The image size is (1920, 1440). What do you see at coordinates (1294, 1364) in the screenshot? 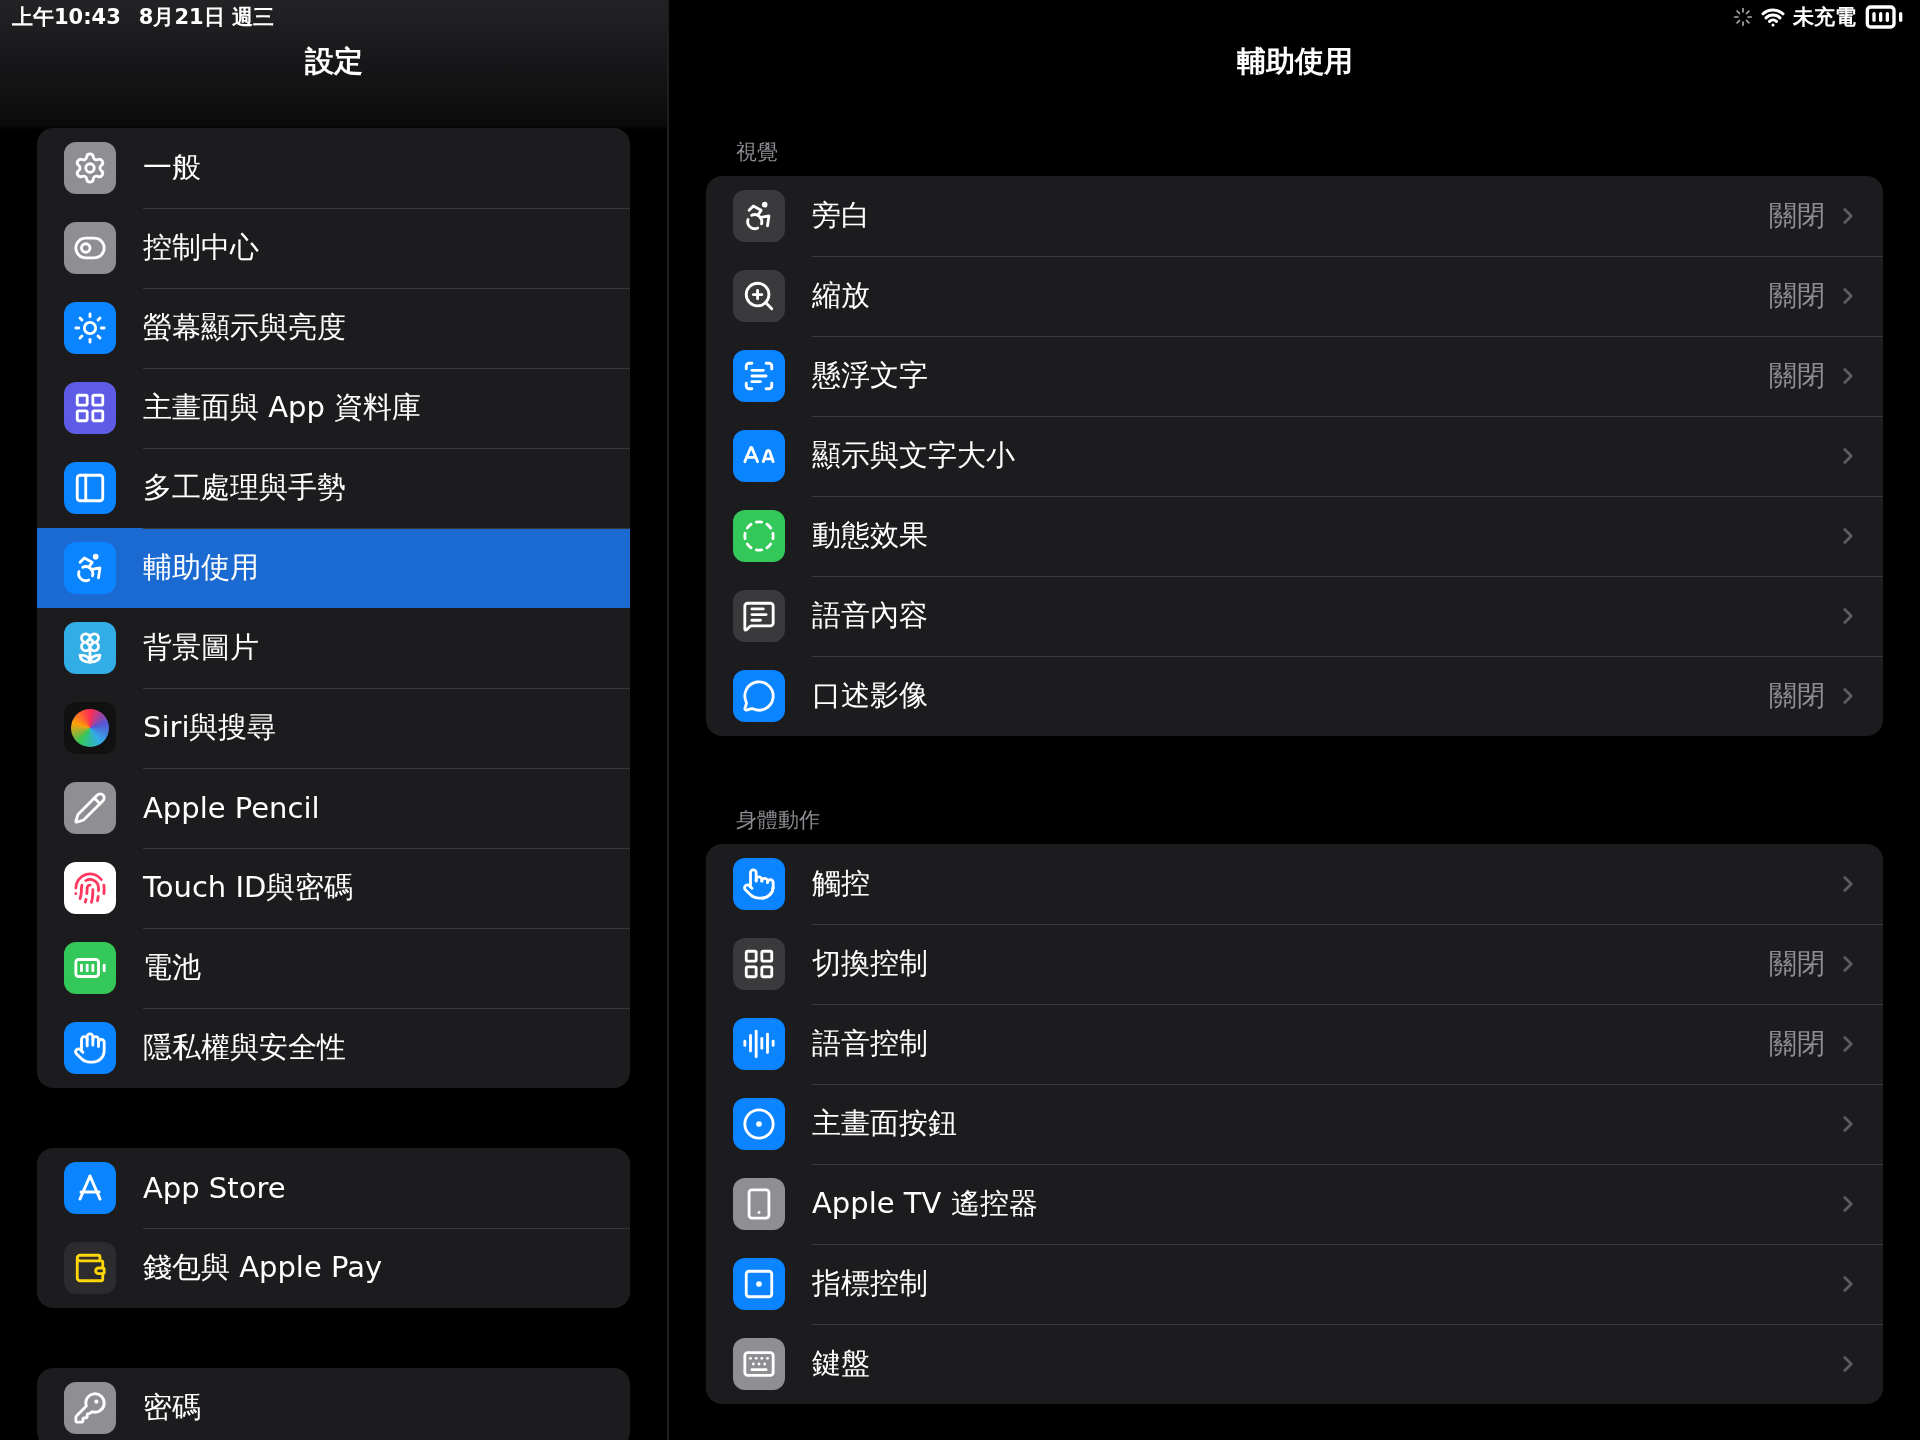
I see `settings-row: 鍵盤` at bounding box center [1294, 1364].